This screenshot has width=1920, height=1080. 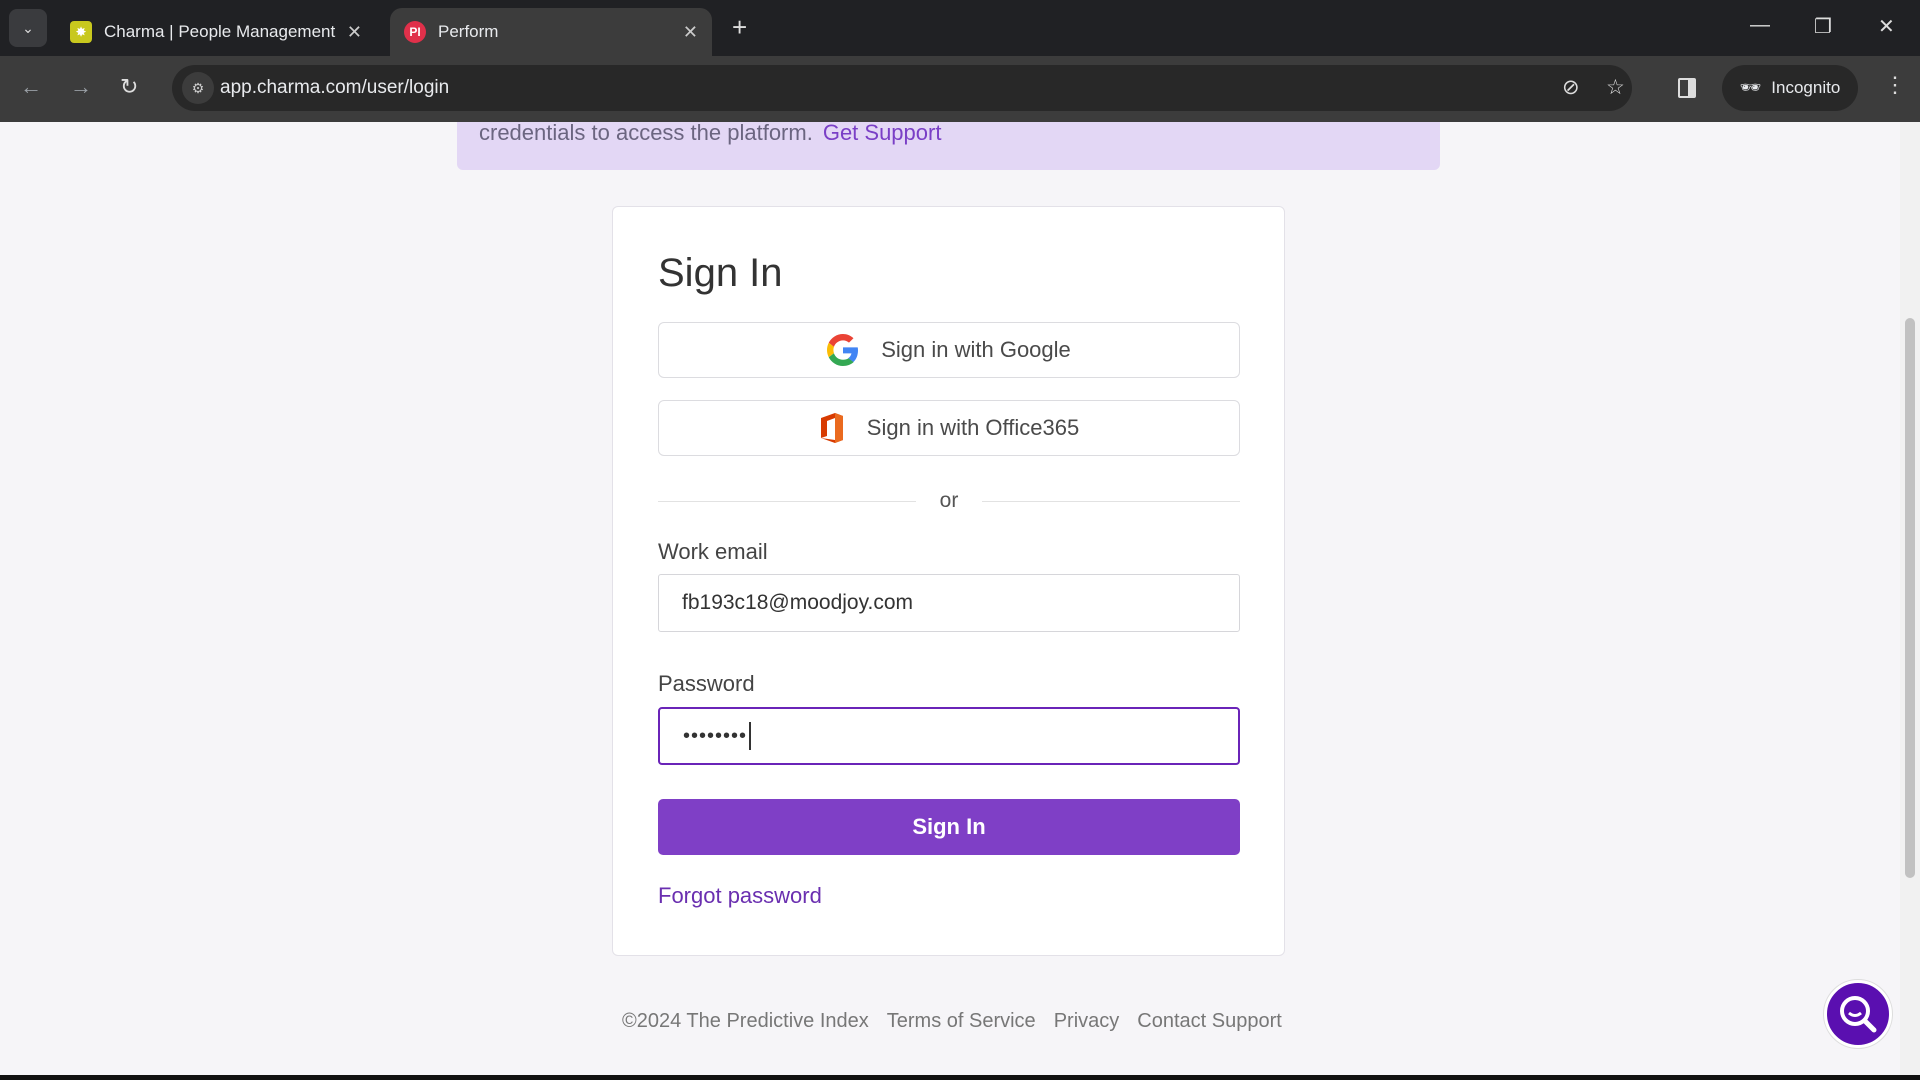 What do you see at coordinates (221, 31) in the screenshot?
I see `tab-title: Charma | People Management S` at bounding box center [221, 31].